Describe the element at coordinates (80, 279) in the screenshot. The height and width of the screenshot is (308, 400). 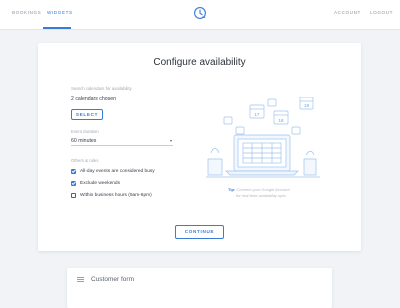
I see `list-icon` at that location.